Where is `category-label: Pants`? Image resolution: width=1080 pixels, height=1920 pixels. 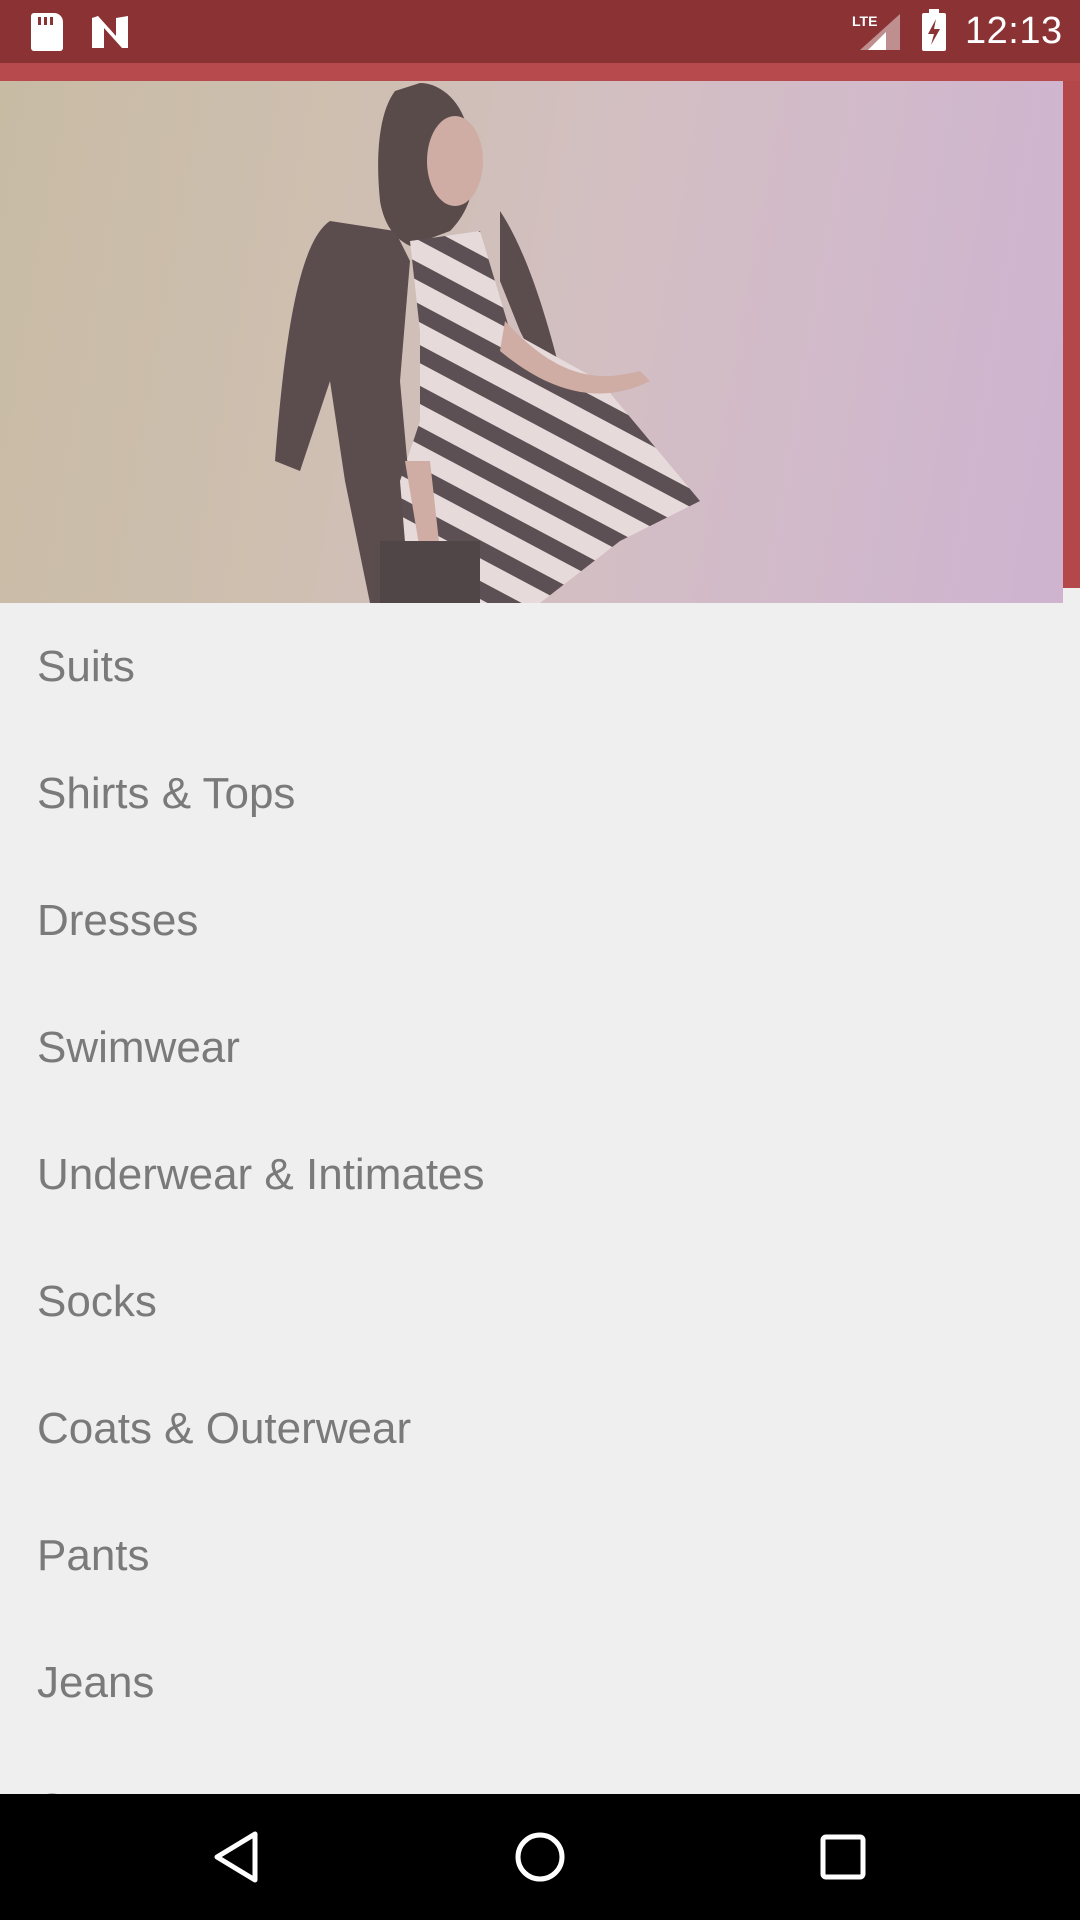
category-label: Pants is located at coordinates (93, 1555).